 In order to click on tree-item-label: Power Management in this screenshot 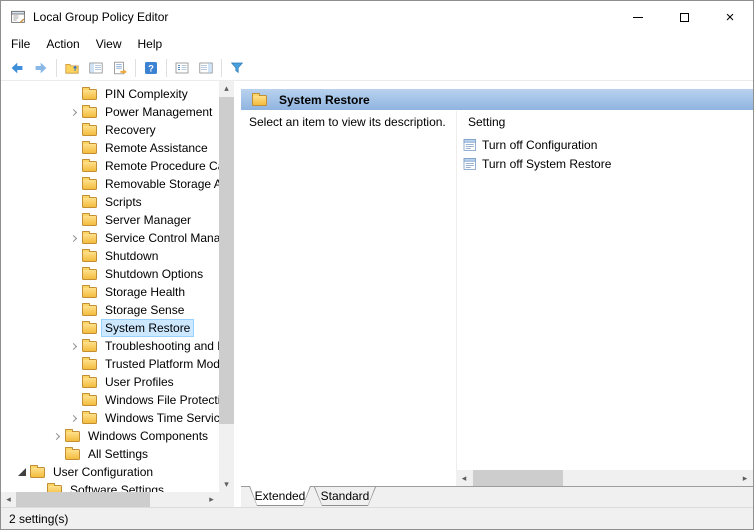, I will do `click(158, 112)`.